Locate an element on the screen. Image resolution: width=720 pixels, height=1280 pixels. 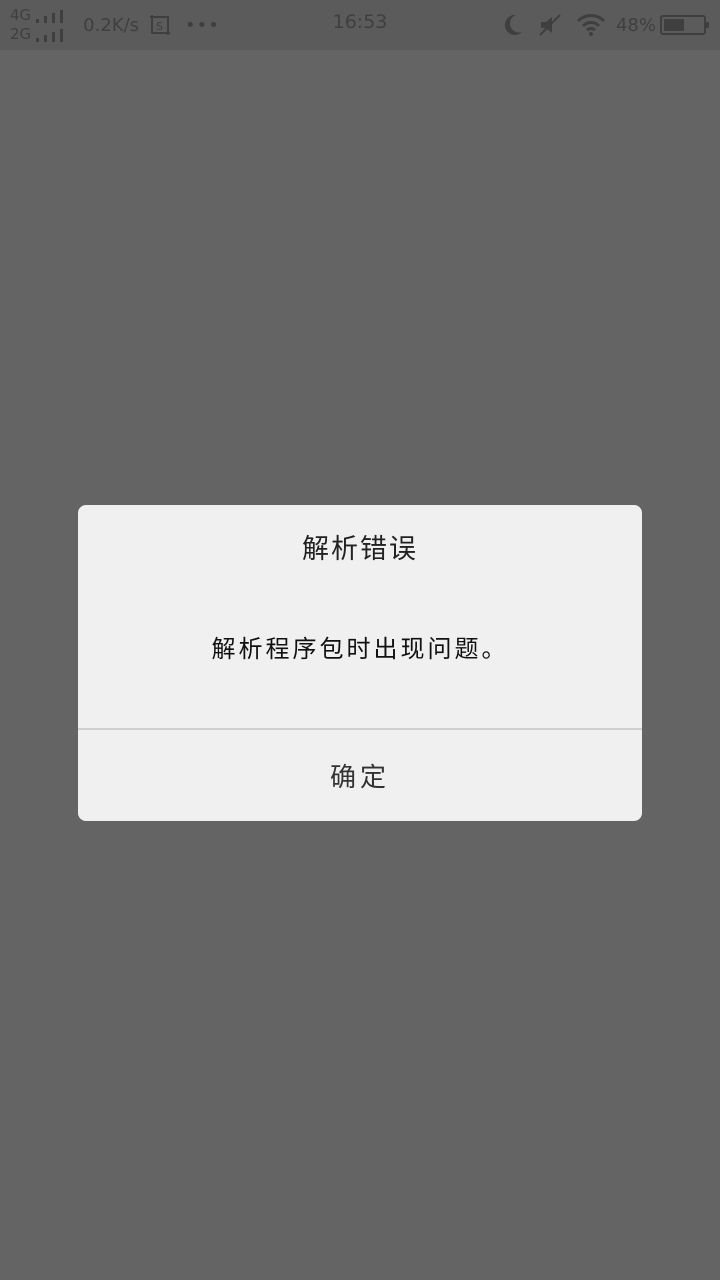
wifi-icon is located at coordinates (591, 25).